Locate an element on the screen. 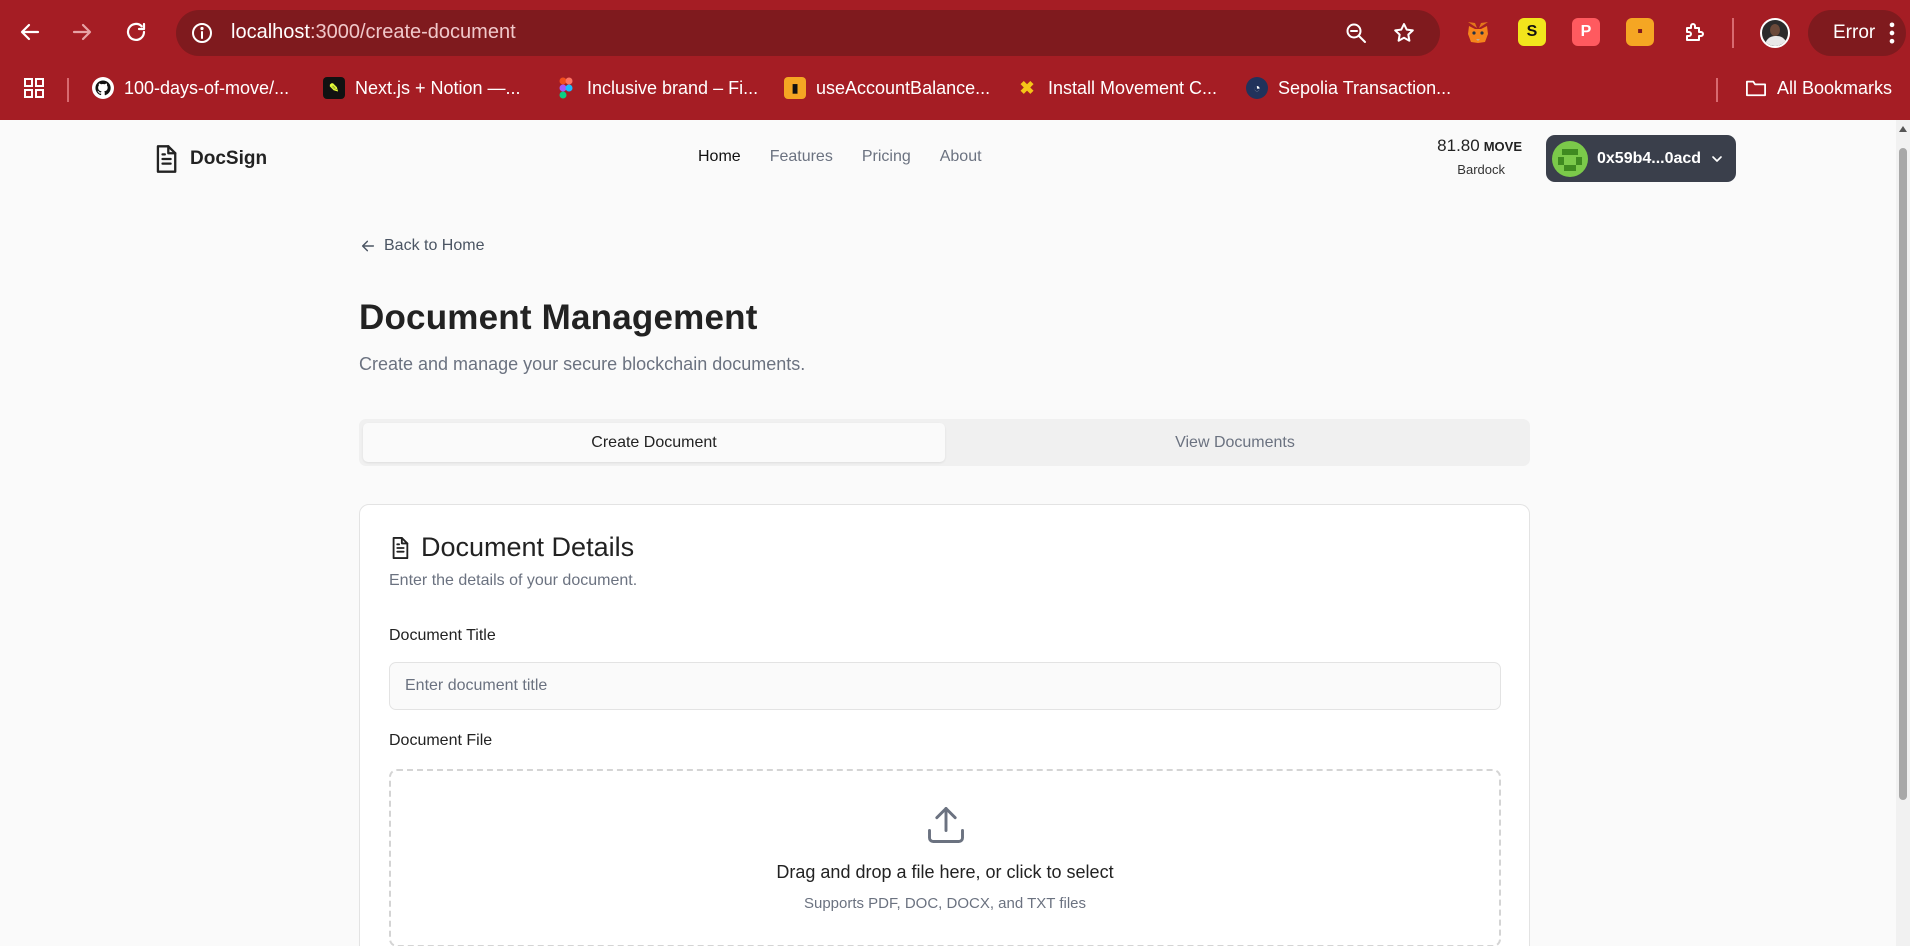 The image size is (1910, 946). card-description: Enter the details of your document. is located at coordinates (513, 580).